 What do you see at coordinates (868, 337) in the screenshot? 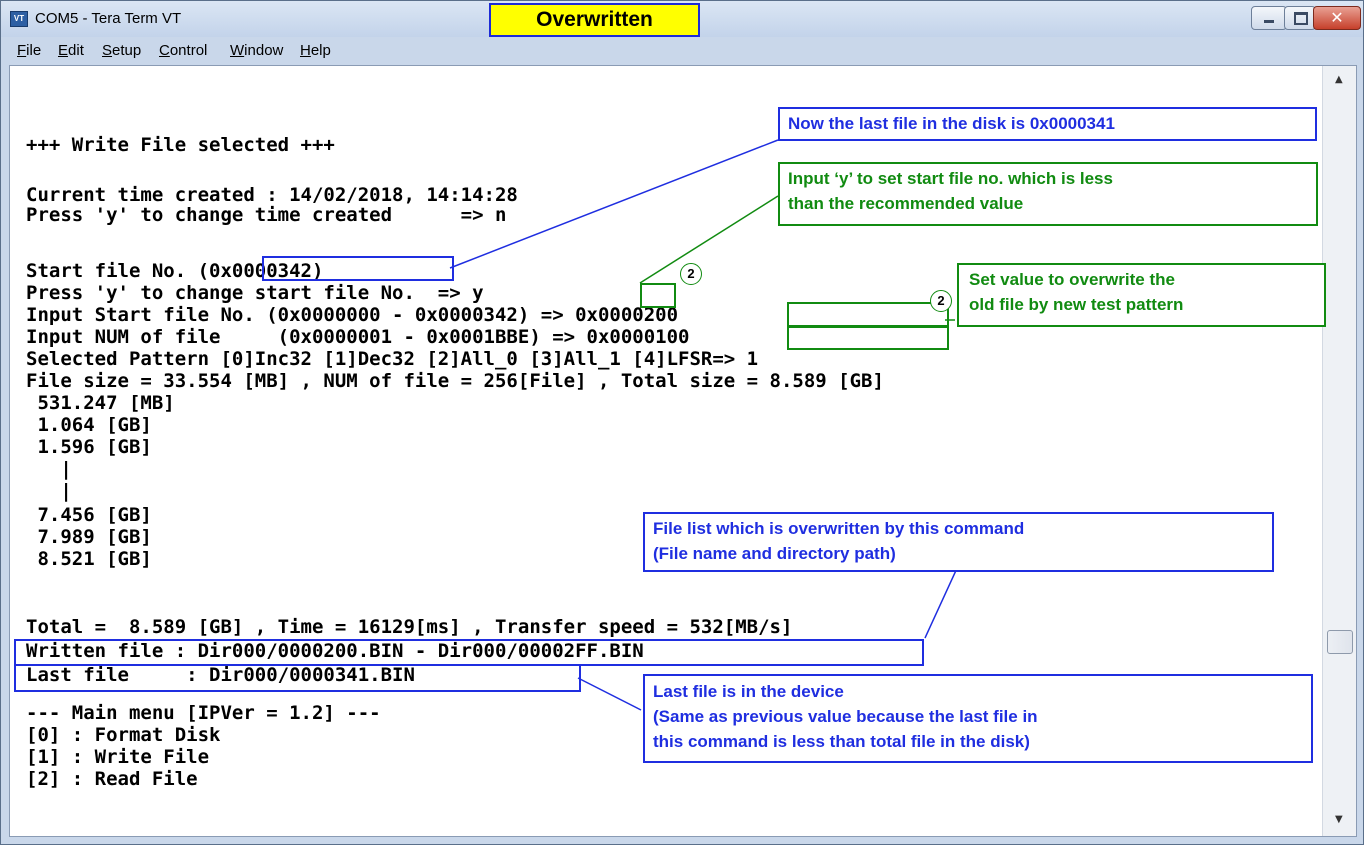
I see `highlight-num-value` at bounding box center [868, 337].